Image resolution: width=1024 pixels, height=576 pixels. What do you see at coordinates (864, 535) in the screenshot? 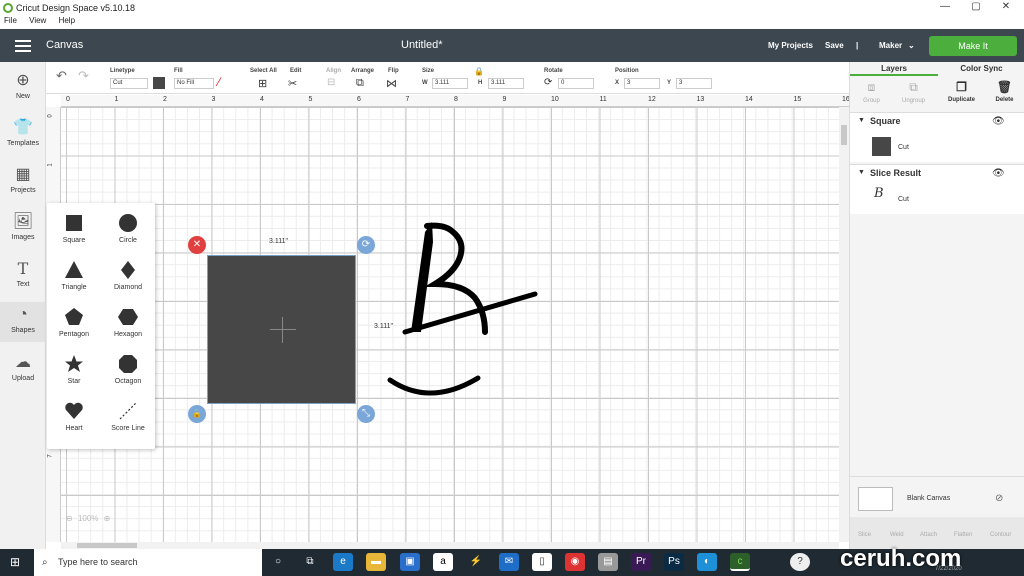
I see `slice-button: Slice` at bounding box center [864, 535].